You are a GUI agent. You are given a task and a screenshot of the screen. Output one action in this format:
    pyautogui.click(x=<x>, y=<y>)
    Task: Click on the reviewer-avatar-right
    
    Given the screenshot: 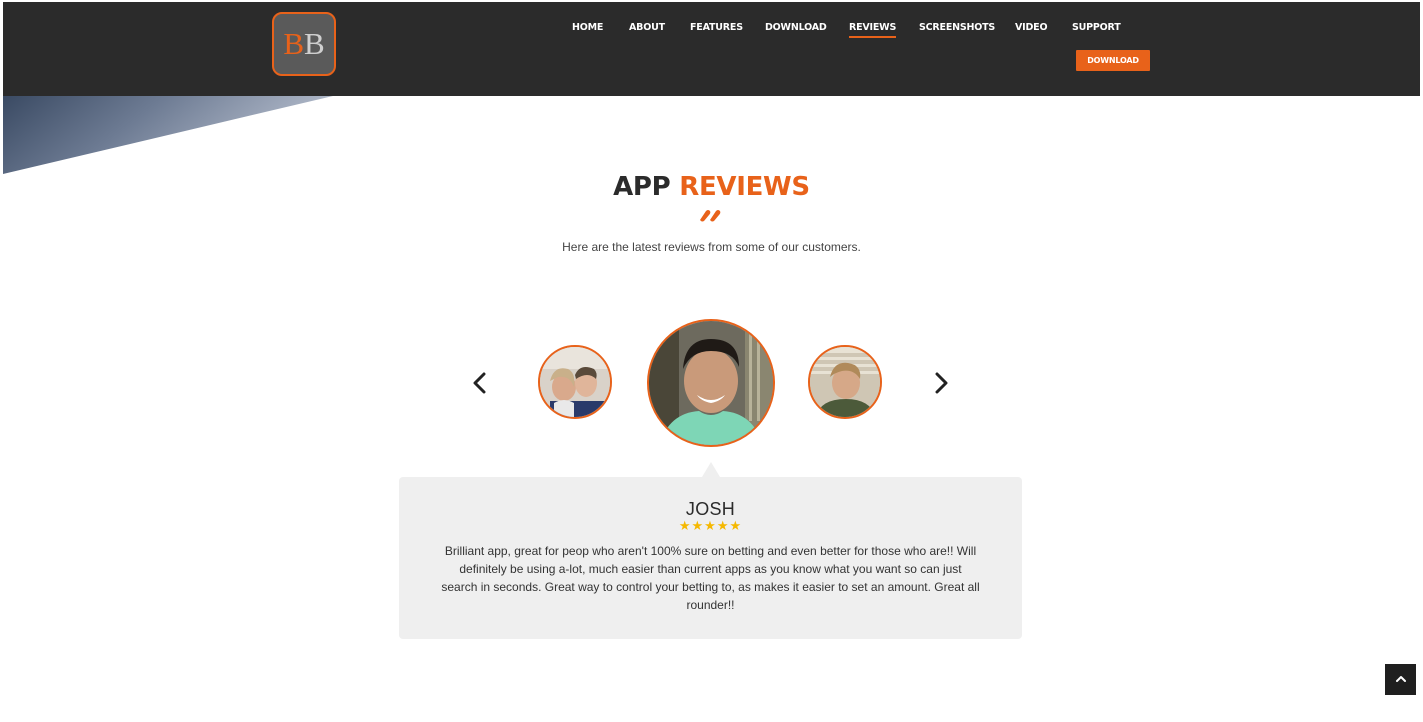 What is the action you would take?
    pyautogui.click(x=845, y=382)
    